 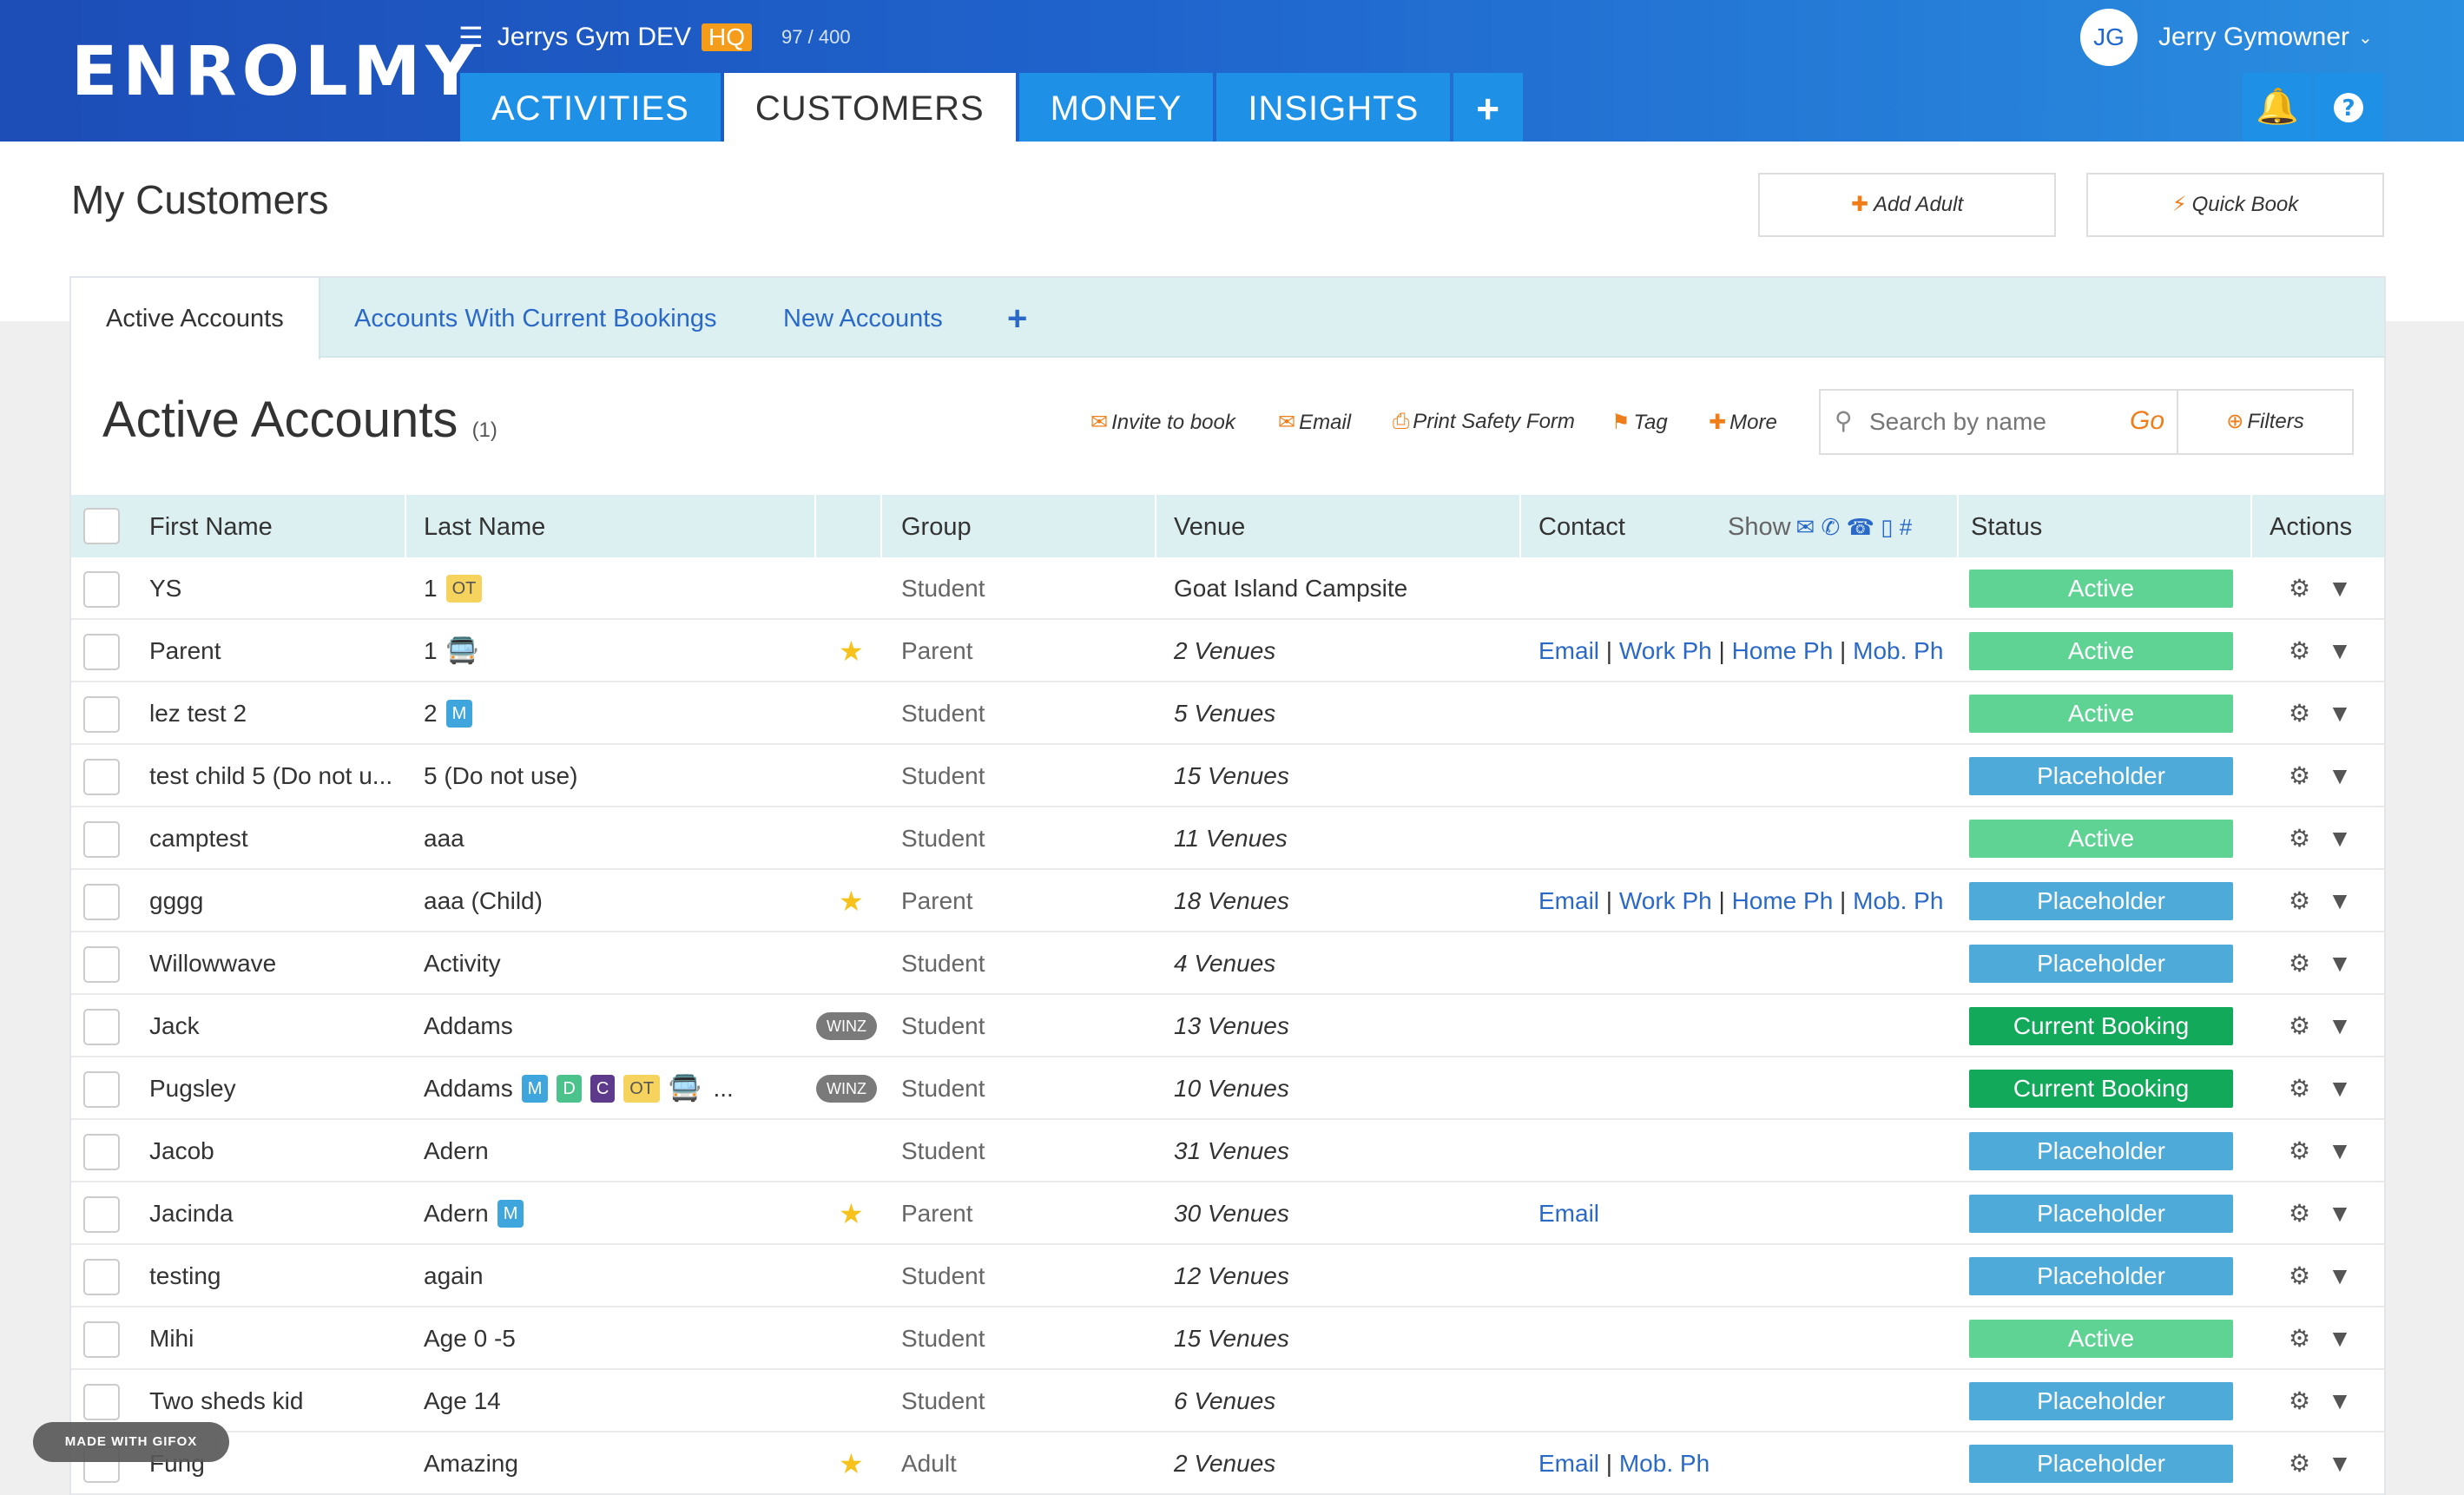 I want to click on enrolmy-logo: ENROLMY, so click(x=275, y=72).